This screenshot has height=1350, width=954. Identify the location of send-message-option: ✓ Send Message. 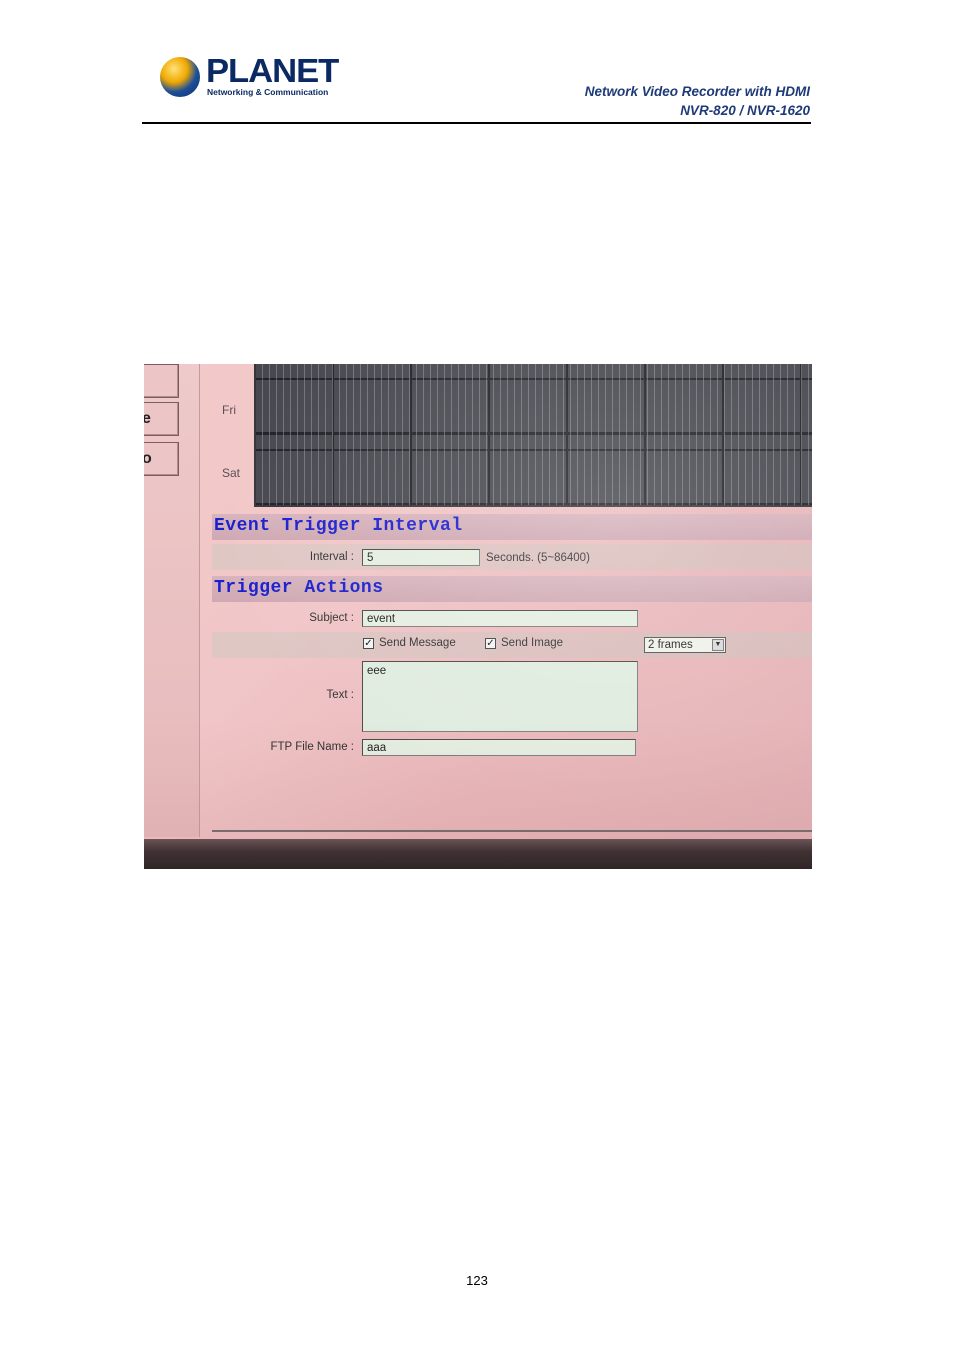
(409, 643).